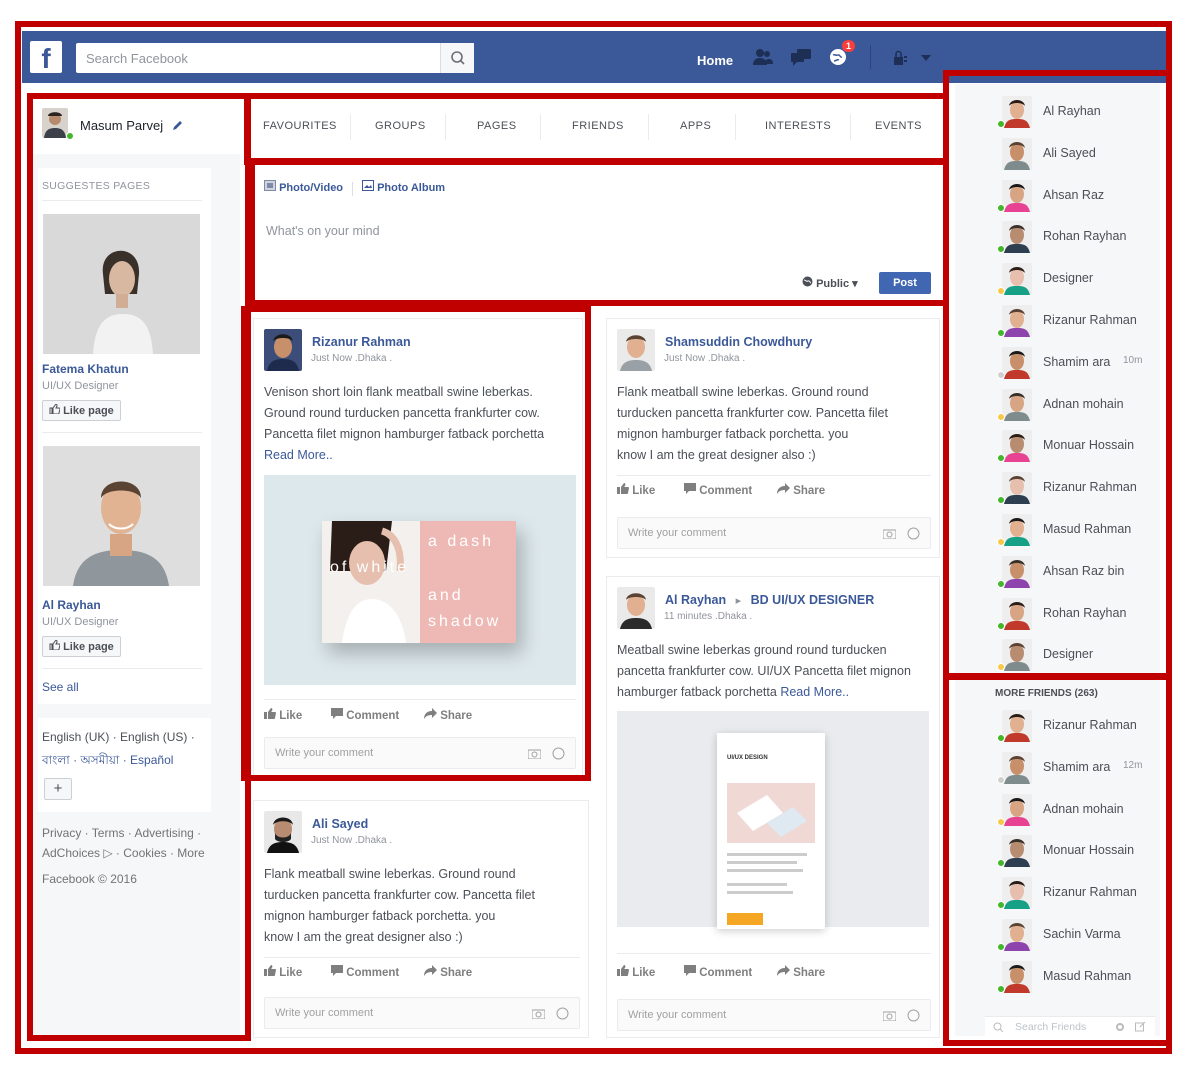 Image resolution: width=1201 pixels, height=1071 pixels. I want to click on comment-label: Comment, so click(726, 973).